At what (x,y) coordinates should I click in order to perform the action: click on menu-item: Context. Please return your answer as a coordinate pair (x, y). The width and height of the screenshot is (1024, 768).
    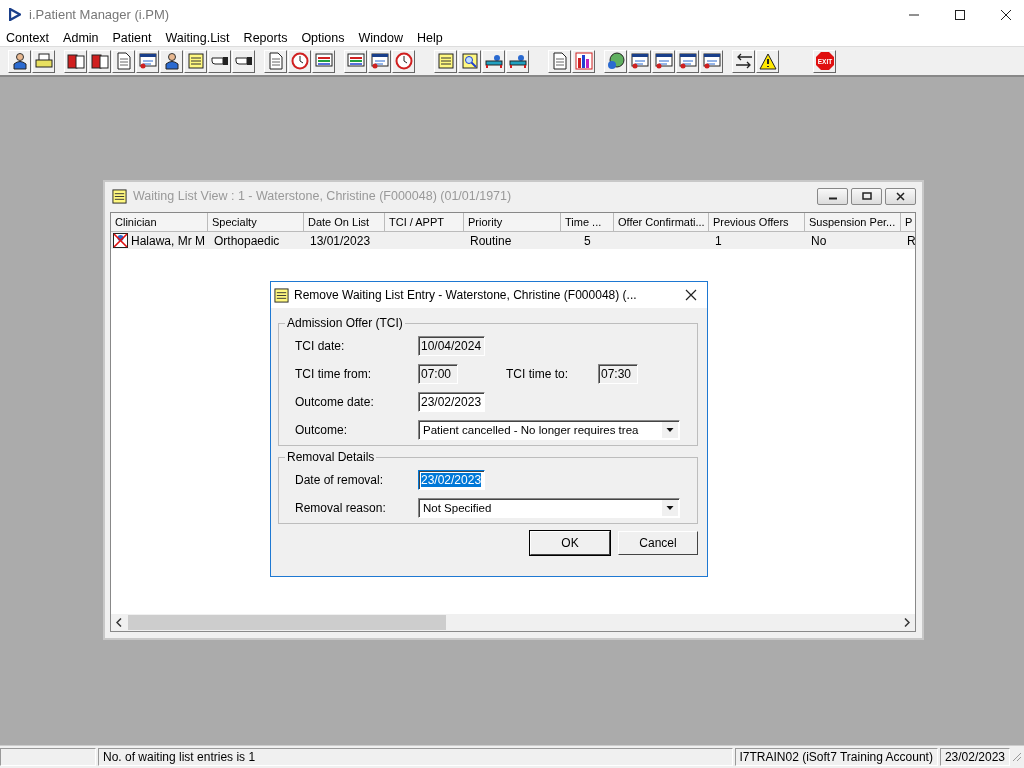
    Looking at the image, I should click on (31, 37).